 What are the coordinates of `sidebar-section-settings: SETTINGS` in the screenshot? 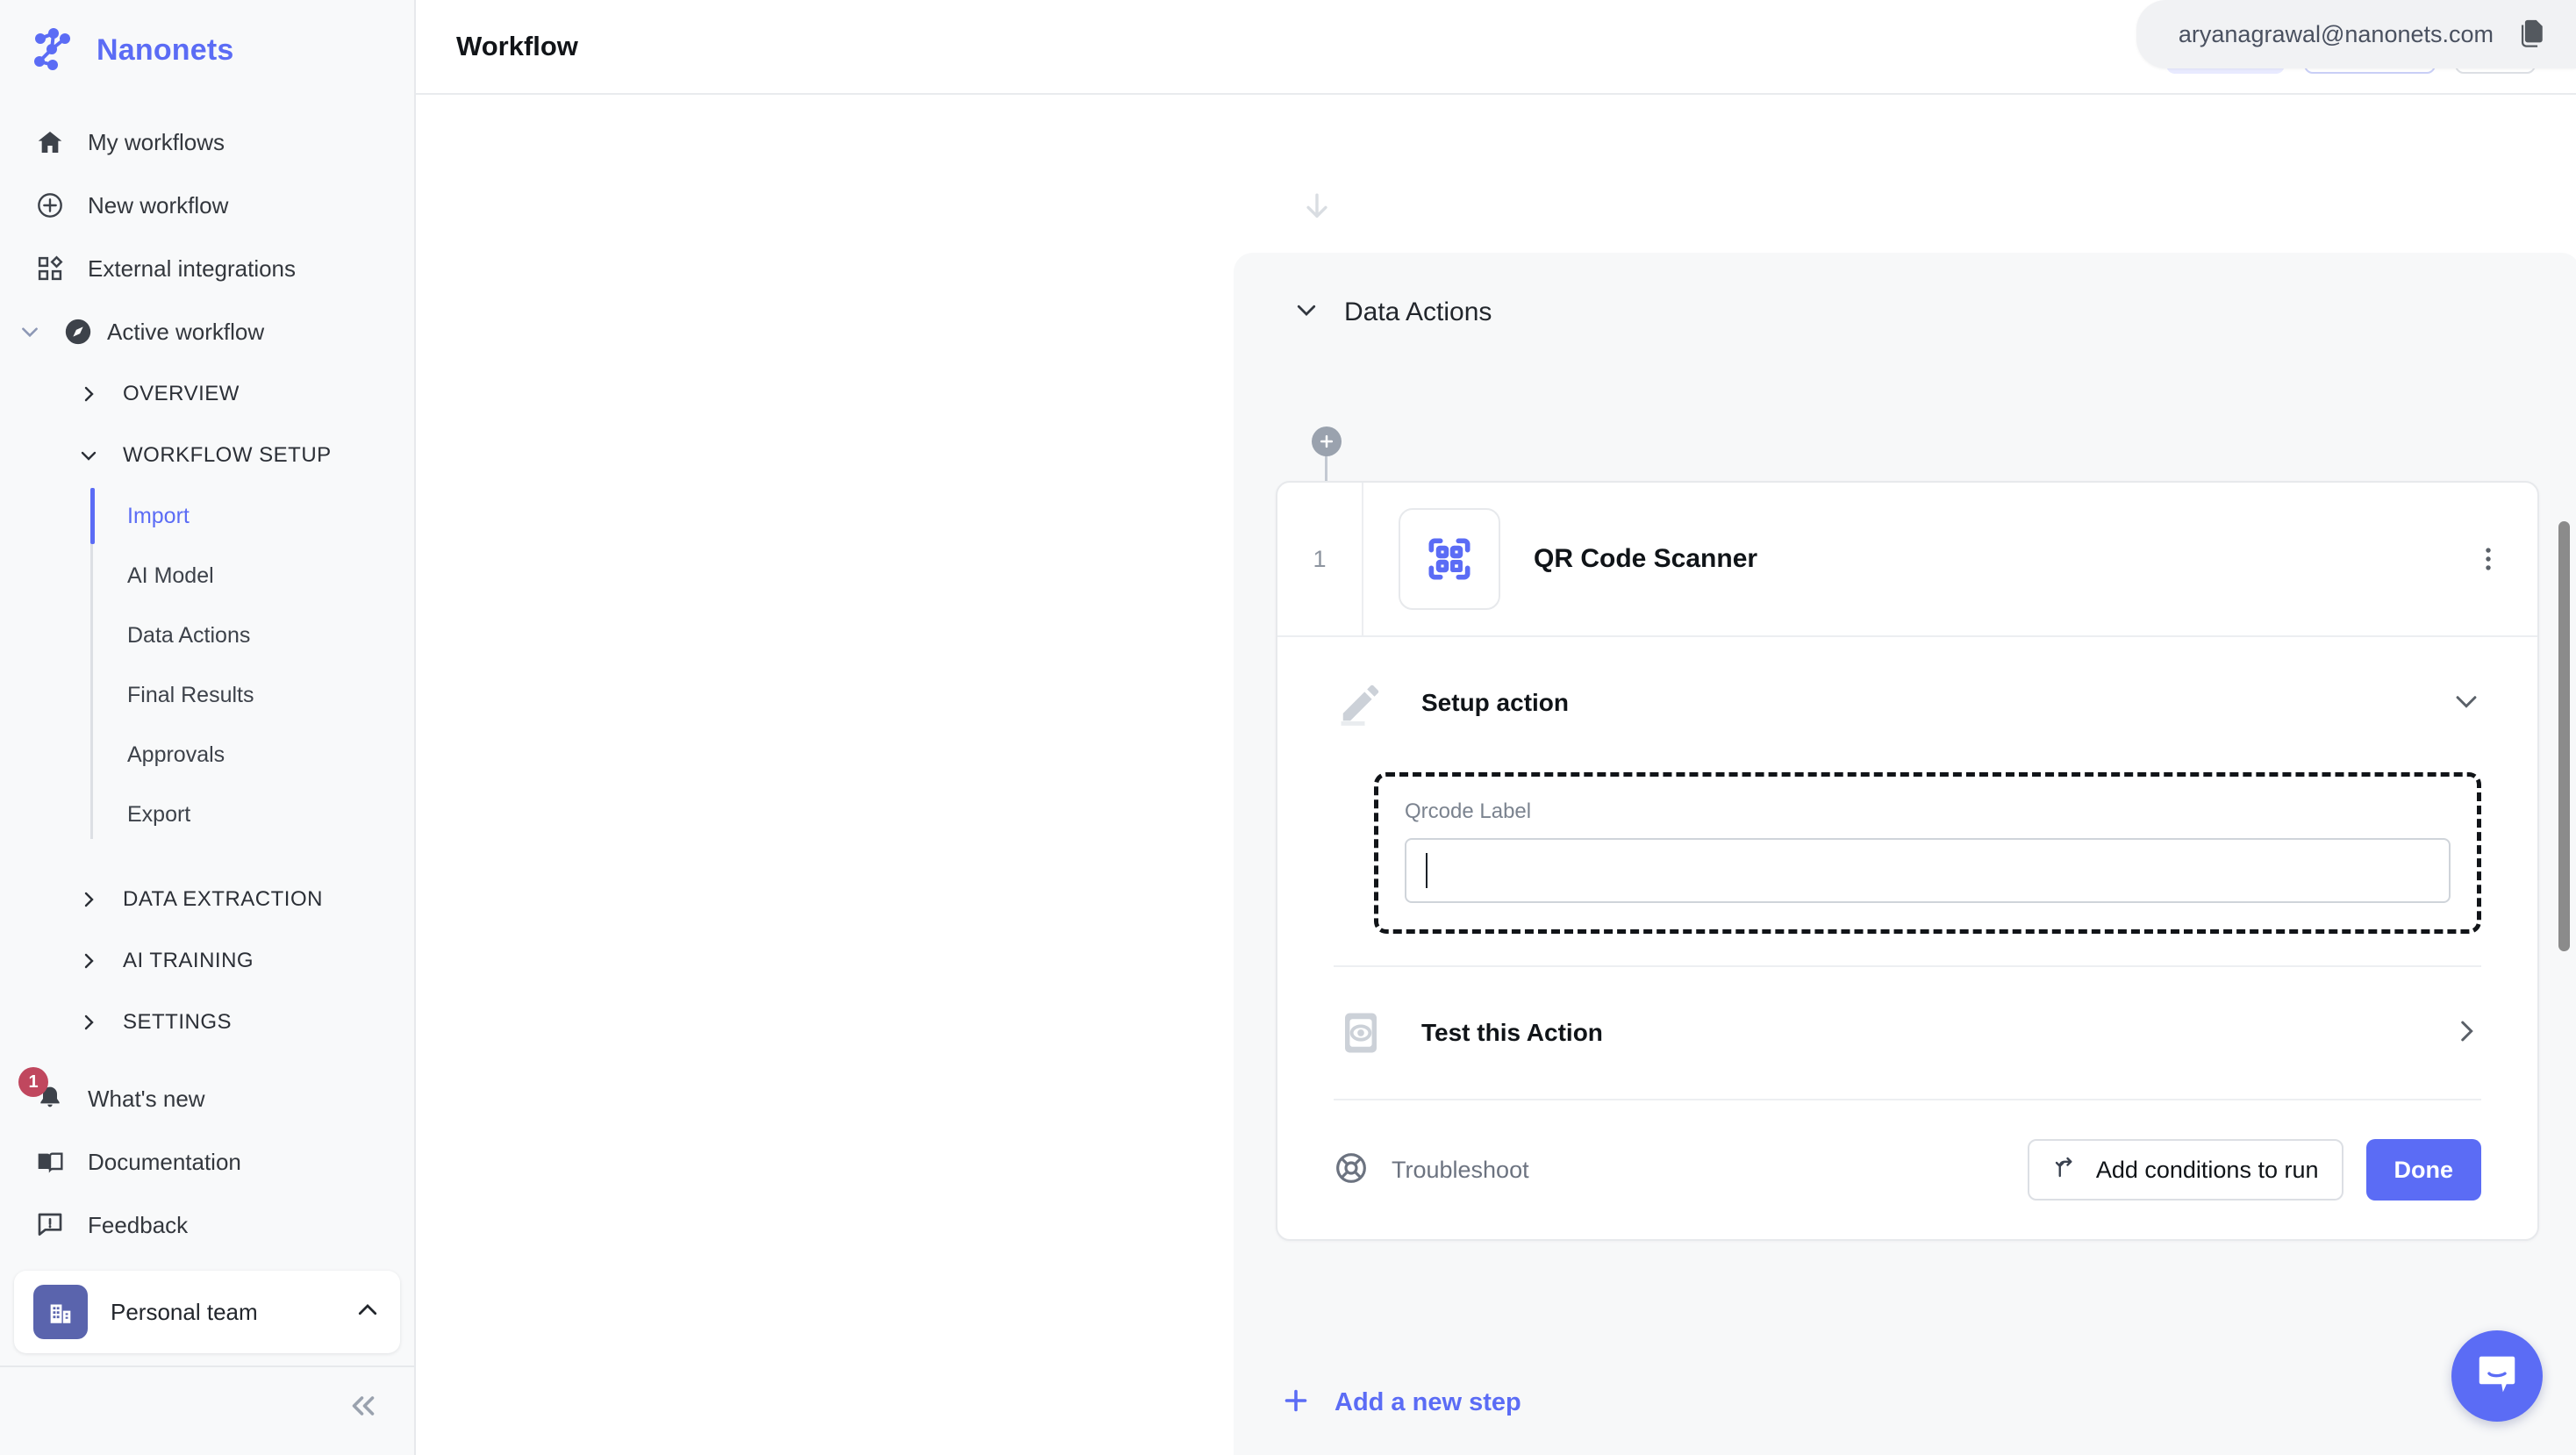 It's located at (207, 1022).